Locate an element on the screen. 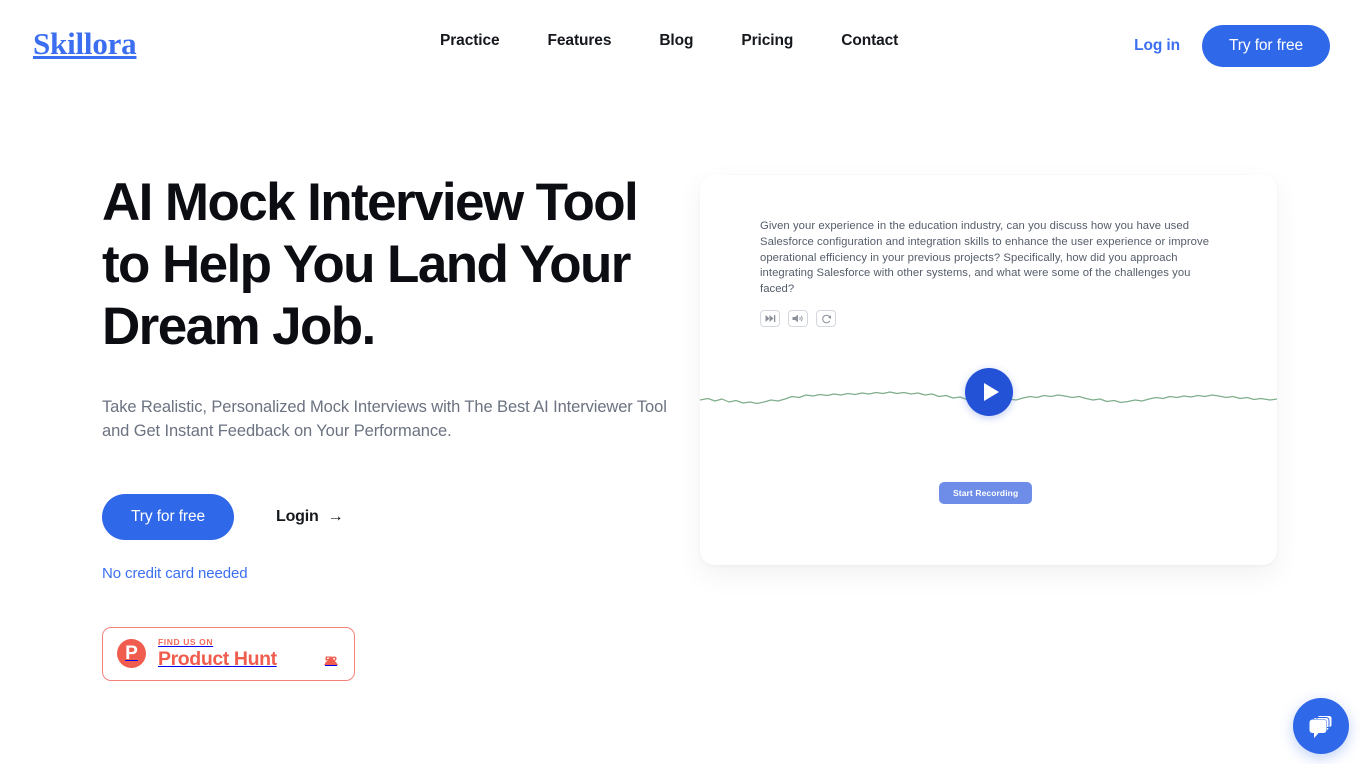 The image size is (1360, 764). chat-bubbles-icon is located at coordinates (1321, 726).